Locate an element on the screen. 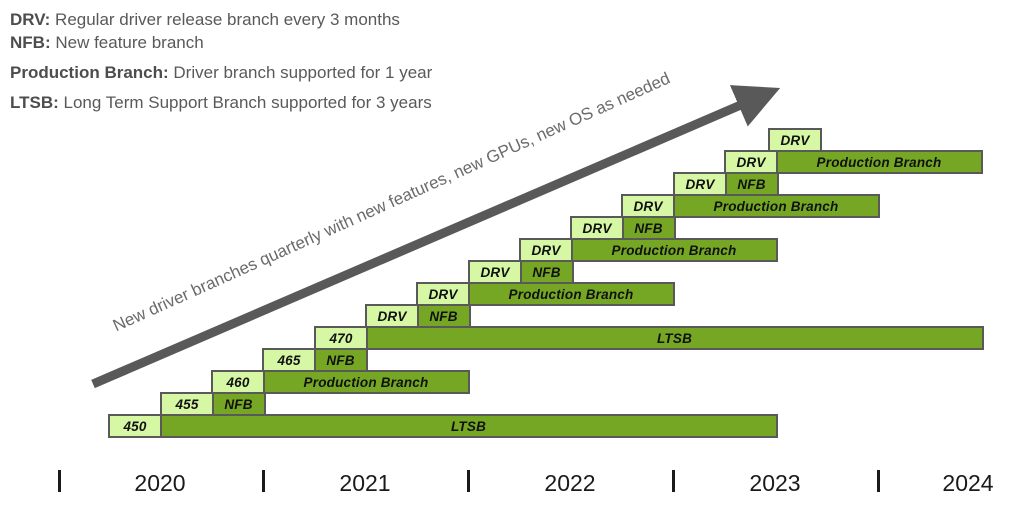  branch-row: 455 NFB is located at coordinates (213, 404).